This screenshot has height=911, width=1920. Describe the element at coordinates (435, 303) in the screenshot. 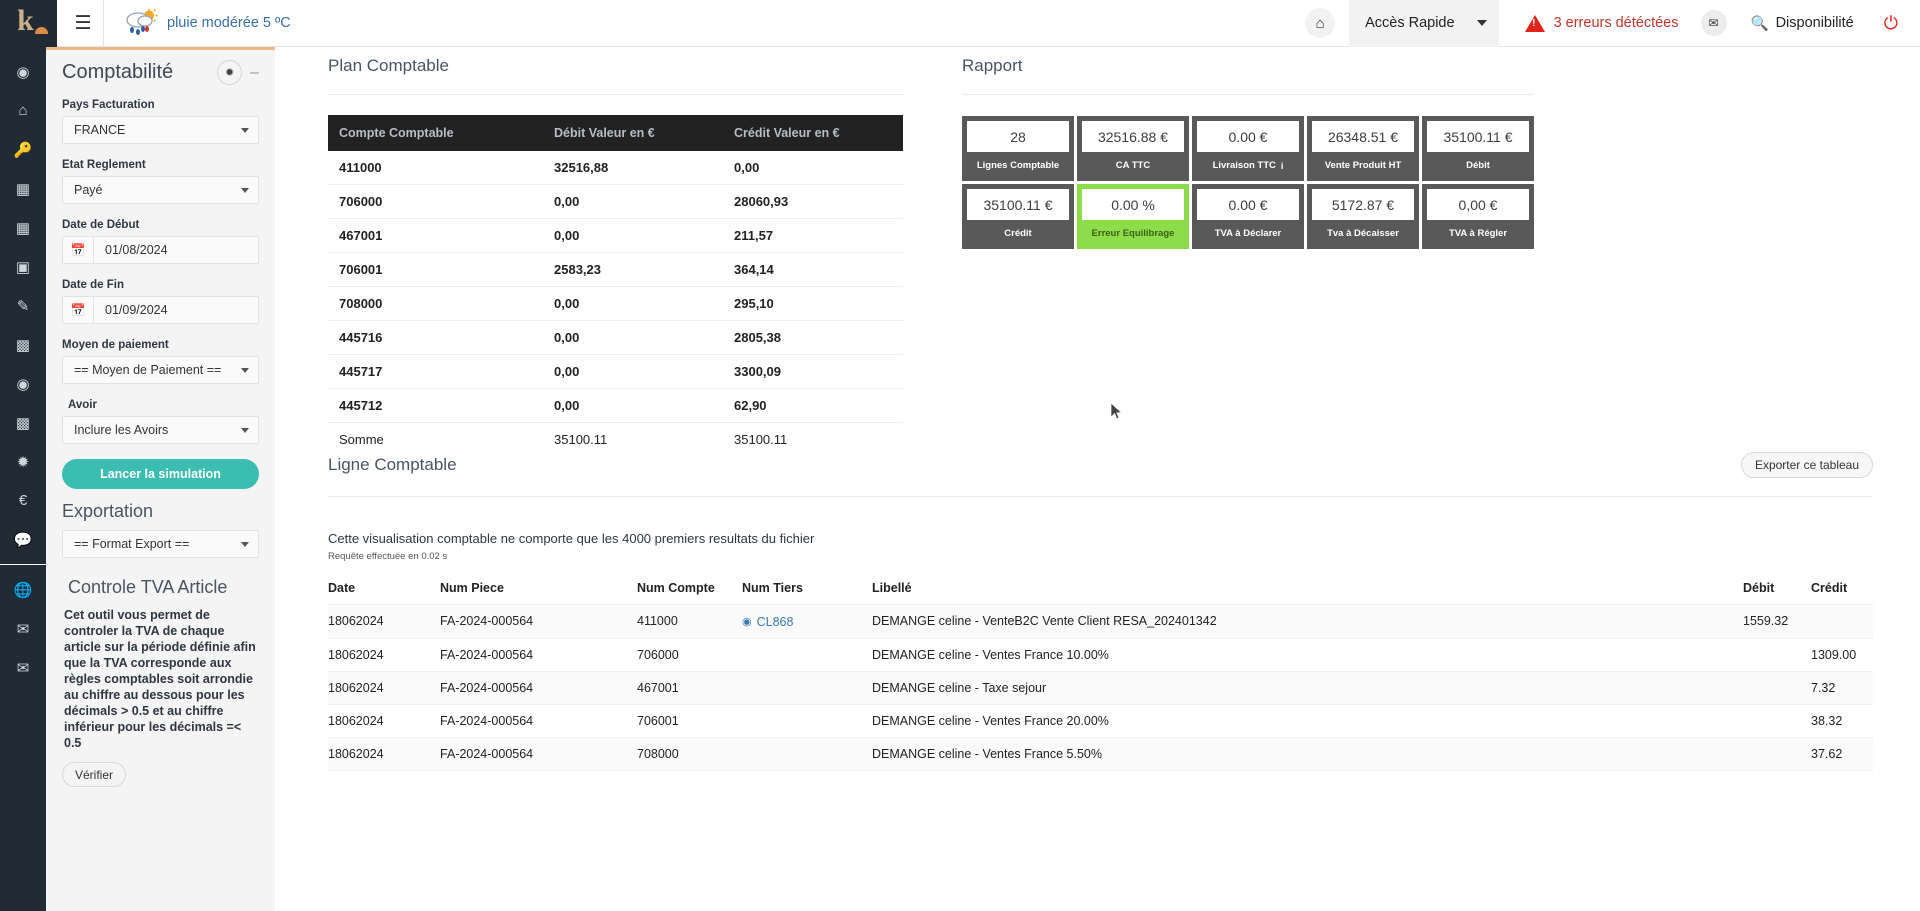

I see `cell-compte: 708000` at that location.